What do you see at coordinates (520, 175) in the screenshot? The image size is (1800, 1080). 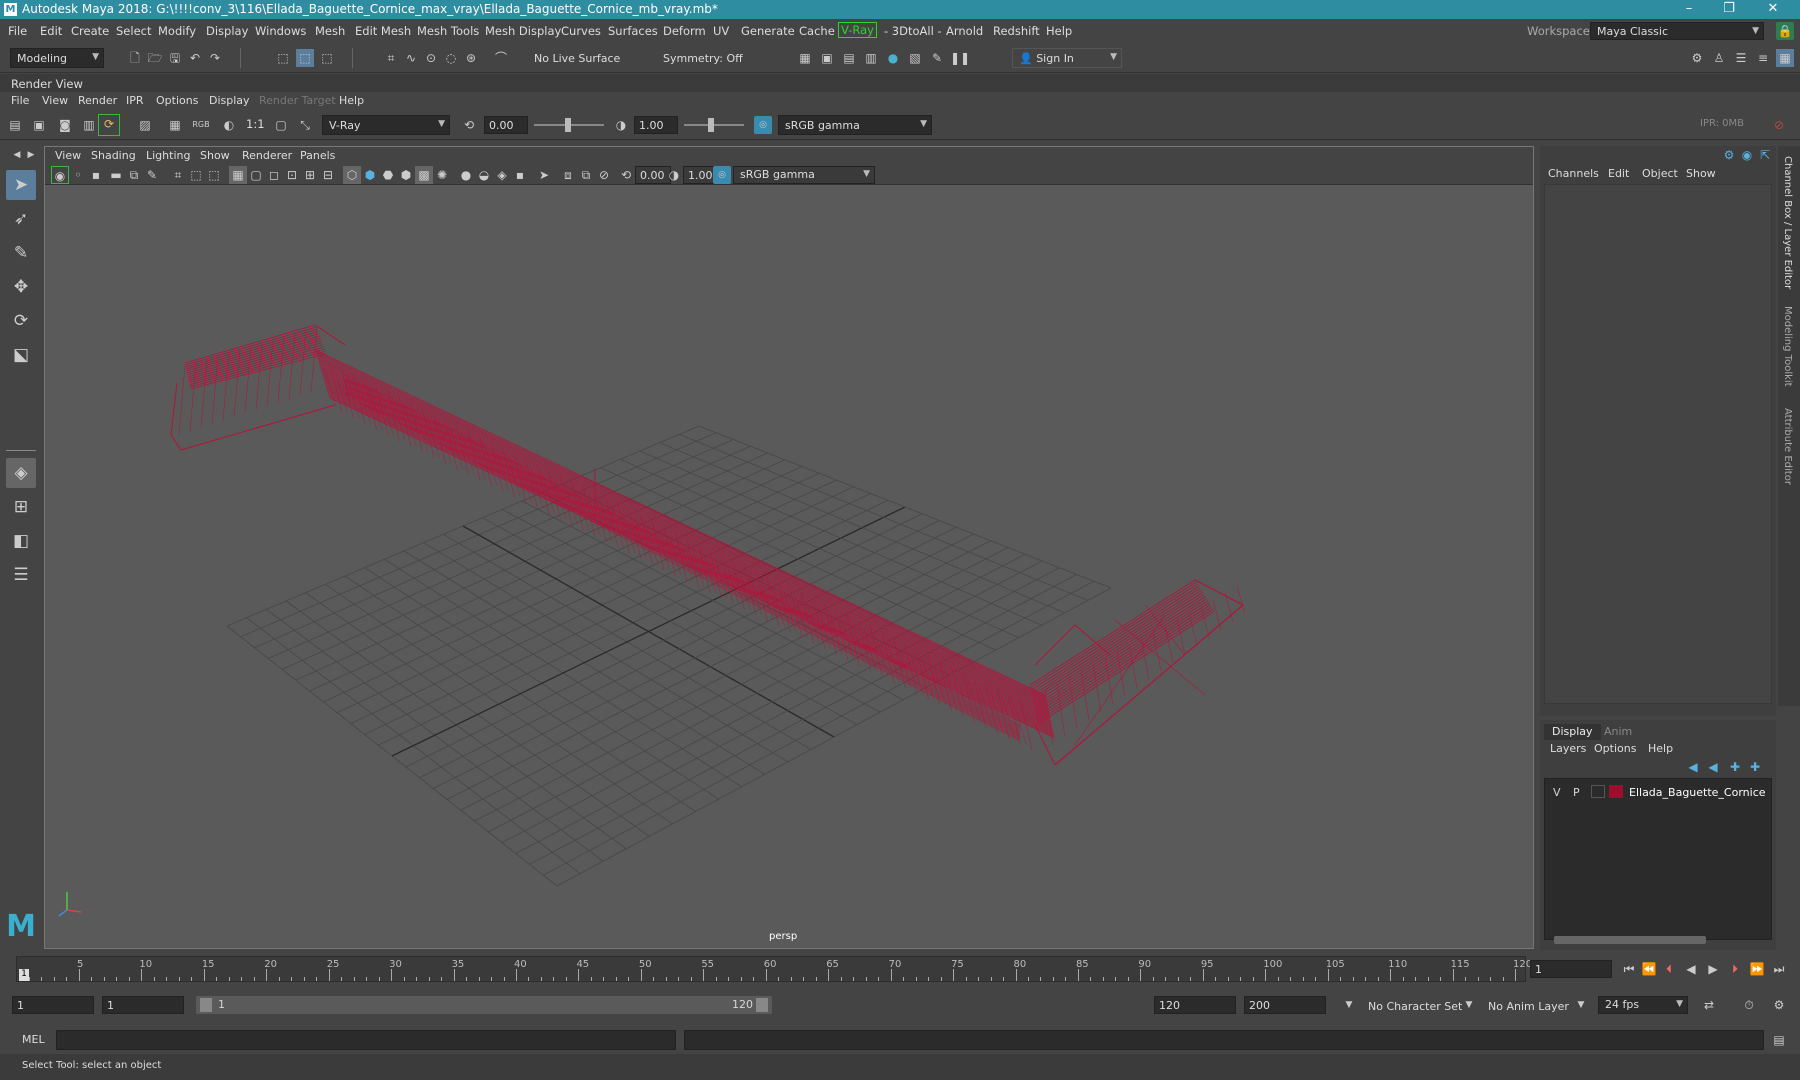 I see `anti-aliasing-icon: ▪` at bounding box center [520, 175].